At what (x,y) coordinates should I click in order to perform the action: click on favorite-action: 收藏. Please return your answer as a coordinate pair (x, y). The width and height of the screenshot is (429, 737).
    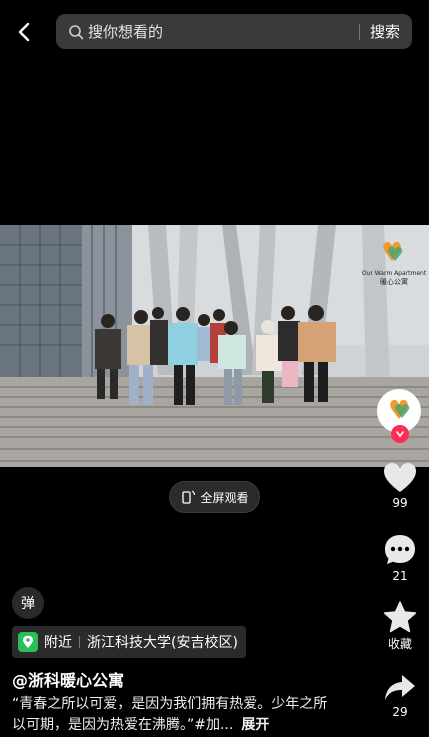
    Looking at the image, I should click on (400, 626).